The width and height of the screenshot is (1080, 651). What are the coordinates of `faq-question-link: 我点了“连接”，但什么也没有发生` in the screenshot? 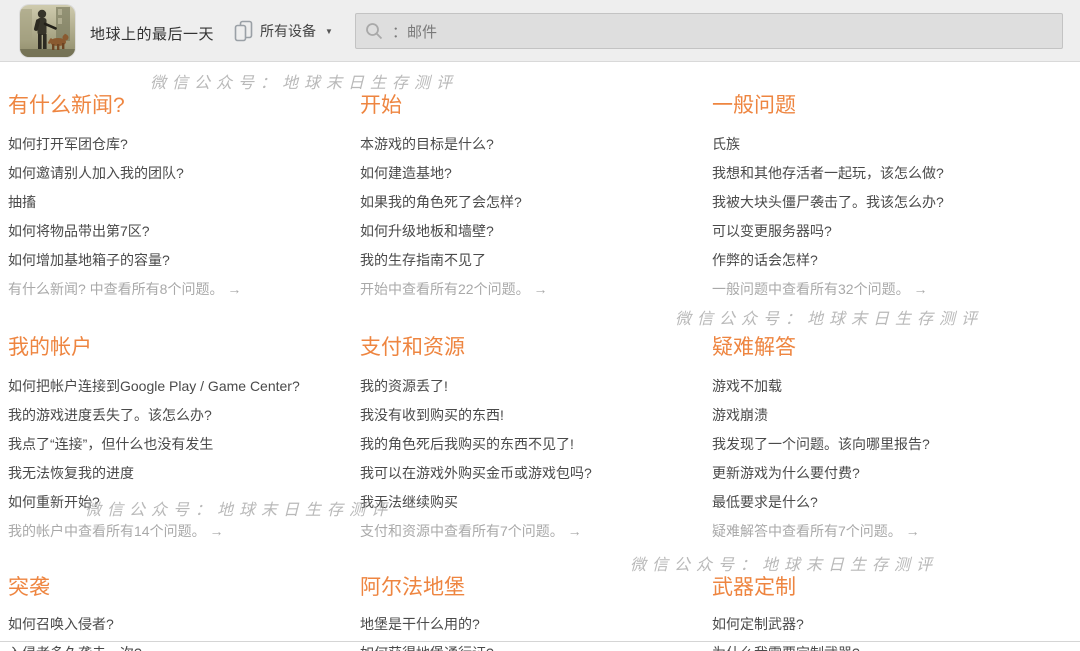 It's located at (110, 444).